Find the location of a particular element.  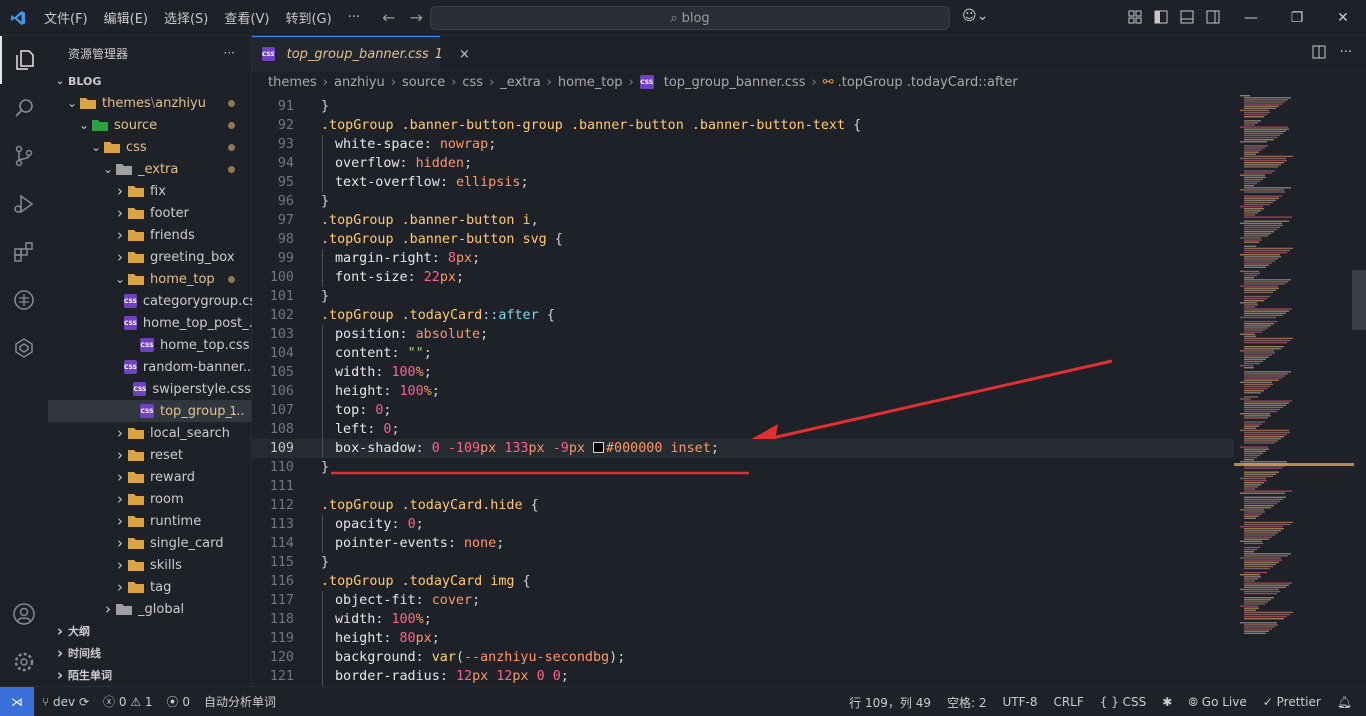

workspace-root: ⌄ BLOG is located at coordinates (149, 81).